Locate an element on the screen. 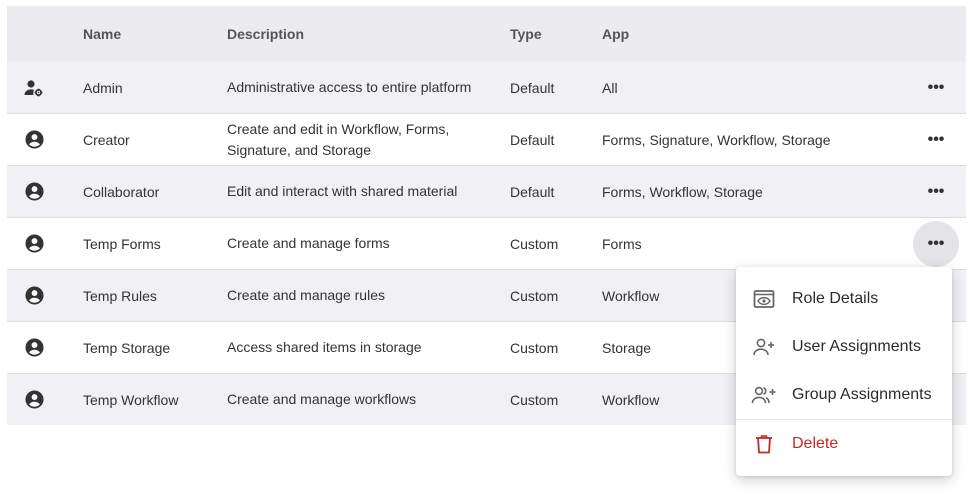 The width and height of the screenshot is (973, 495). role-app: Forms is located at coordinates (622, 243).